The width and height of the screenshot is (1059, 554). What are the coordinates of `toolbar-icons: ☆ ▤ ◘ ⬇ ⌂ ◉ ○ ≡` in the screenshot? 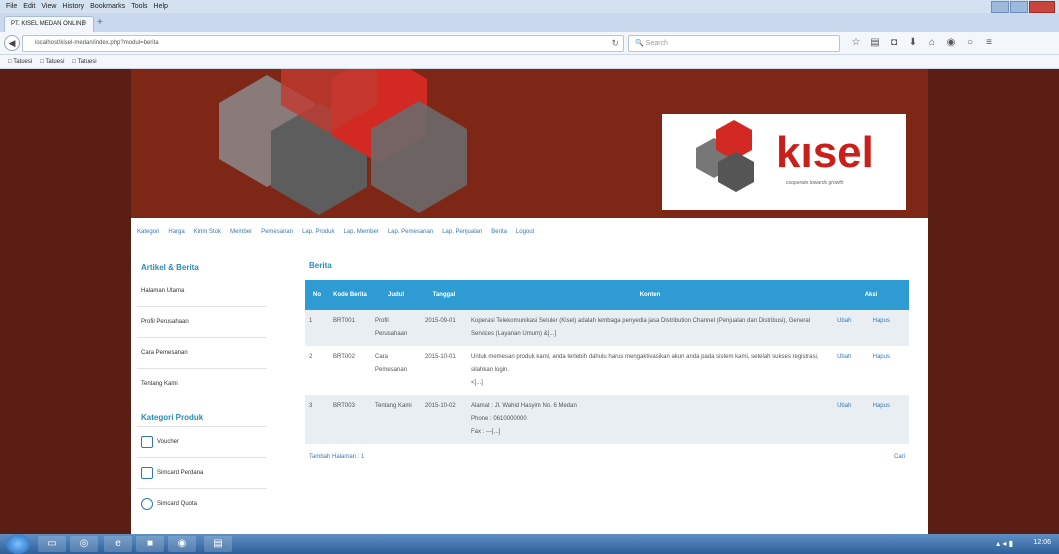 It's located at (924, 42).